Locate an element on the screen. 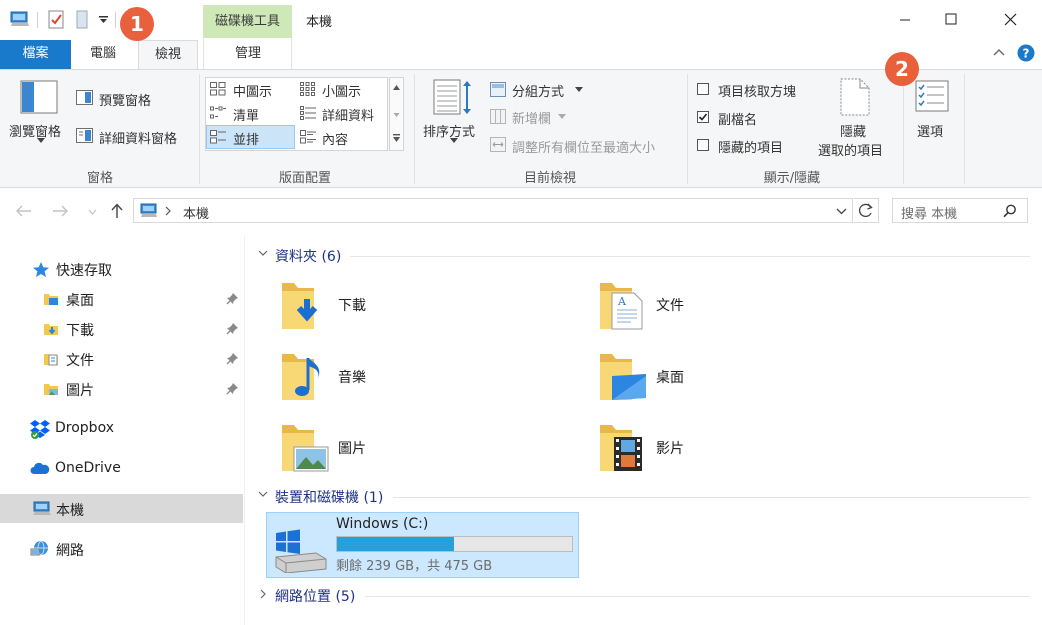  size-all-columns-button: 調整所有欄位至最適大小 is located at coordinates (583, 146).